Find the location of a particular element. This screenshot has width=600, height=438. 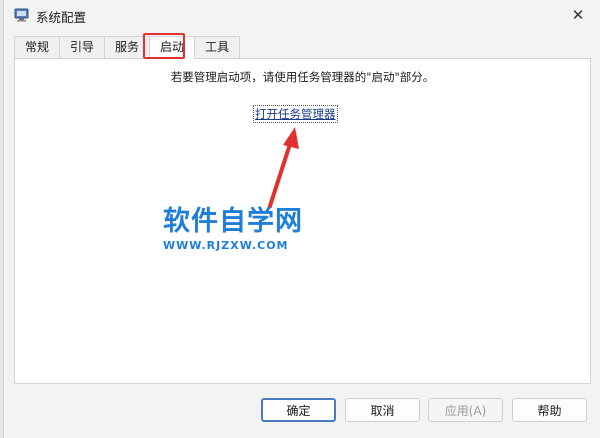

window-title: 系统配置 is located at coordinates (61, 17).